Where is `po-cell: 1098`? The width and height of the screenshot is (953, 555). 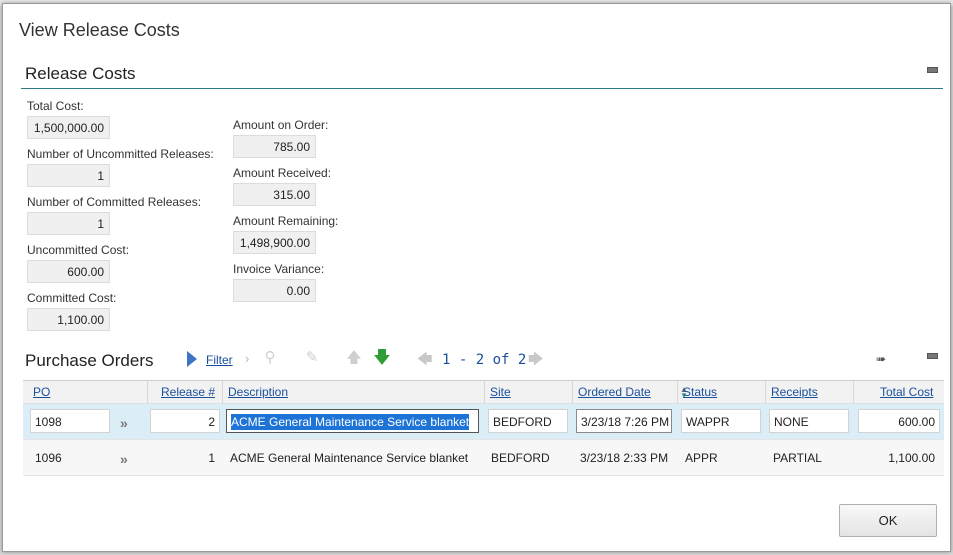 po-cell: 1098 is located at coordinates (70, 421).